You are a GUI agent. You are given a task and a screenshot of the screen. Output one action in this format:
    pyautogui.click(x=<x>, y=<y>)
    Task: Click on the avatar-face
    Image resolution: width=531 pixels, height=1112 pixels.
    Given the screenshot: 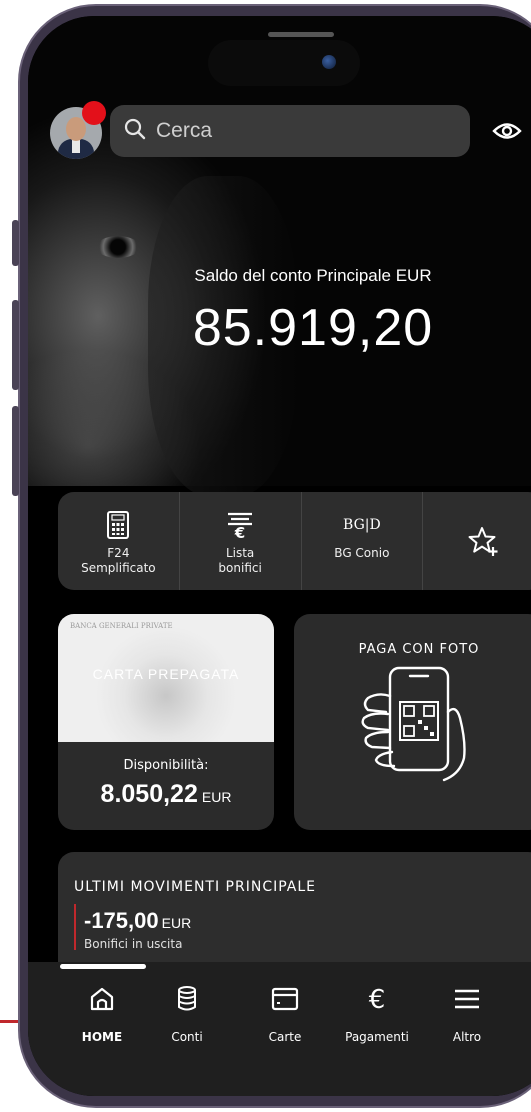 What is the action you would take?
    pyautogui.click(x=76, y=129)
    